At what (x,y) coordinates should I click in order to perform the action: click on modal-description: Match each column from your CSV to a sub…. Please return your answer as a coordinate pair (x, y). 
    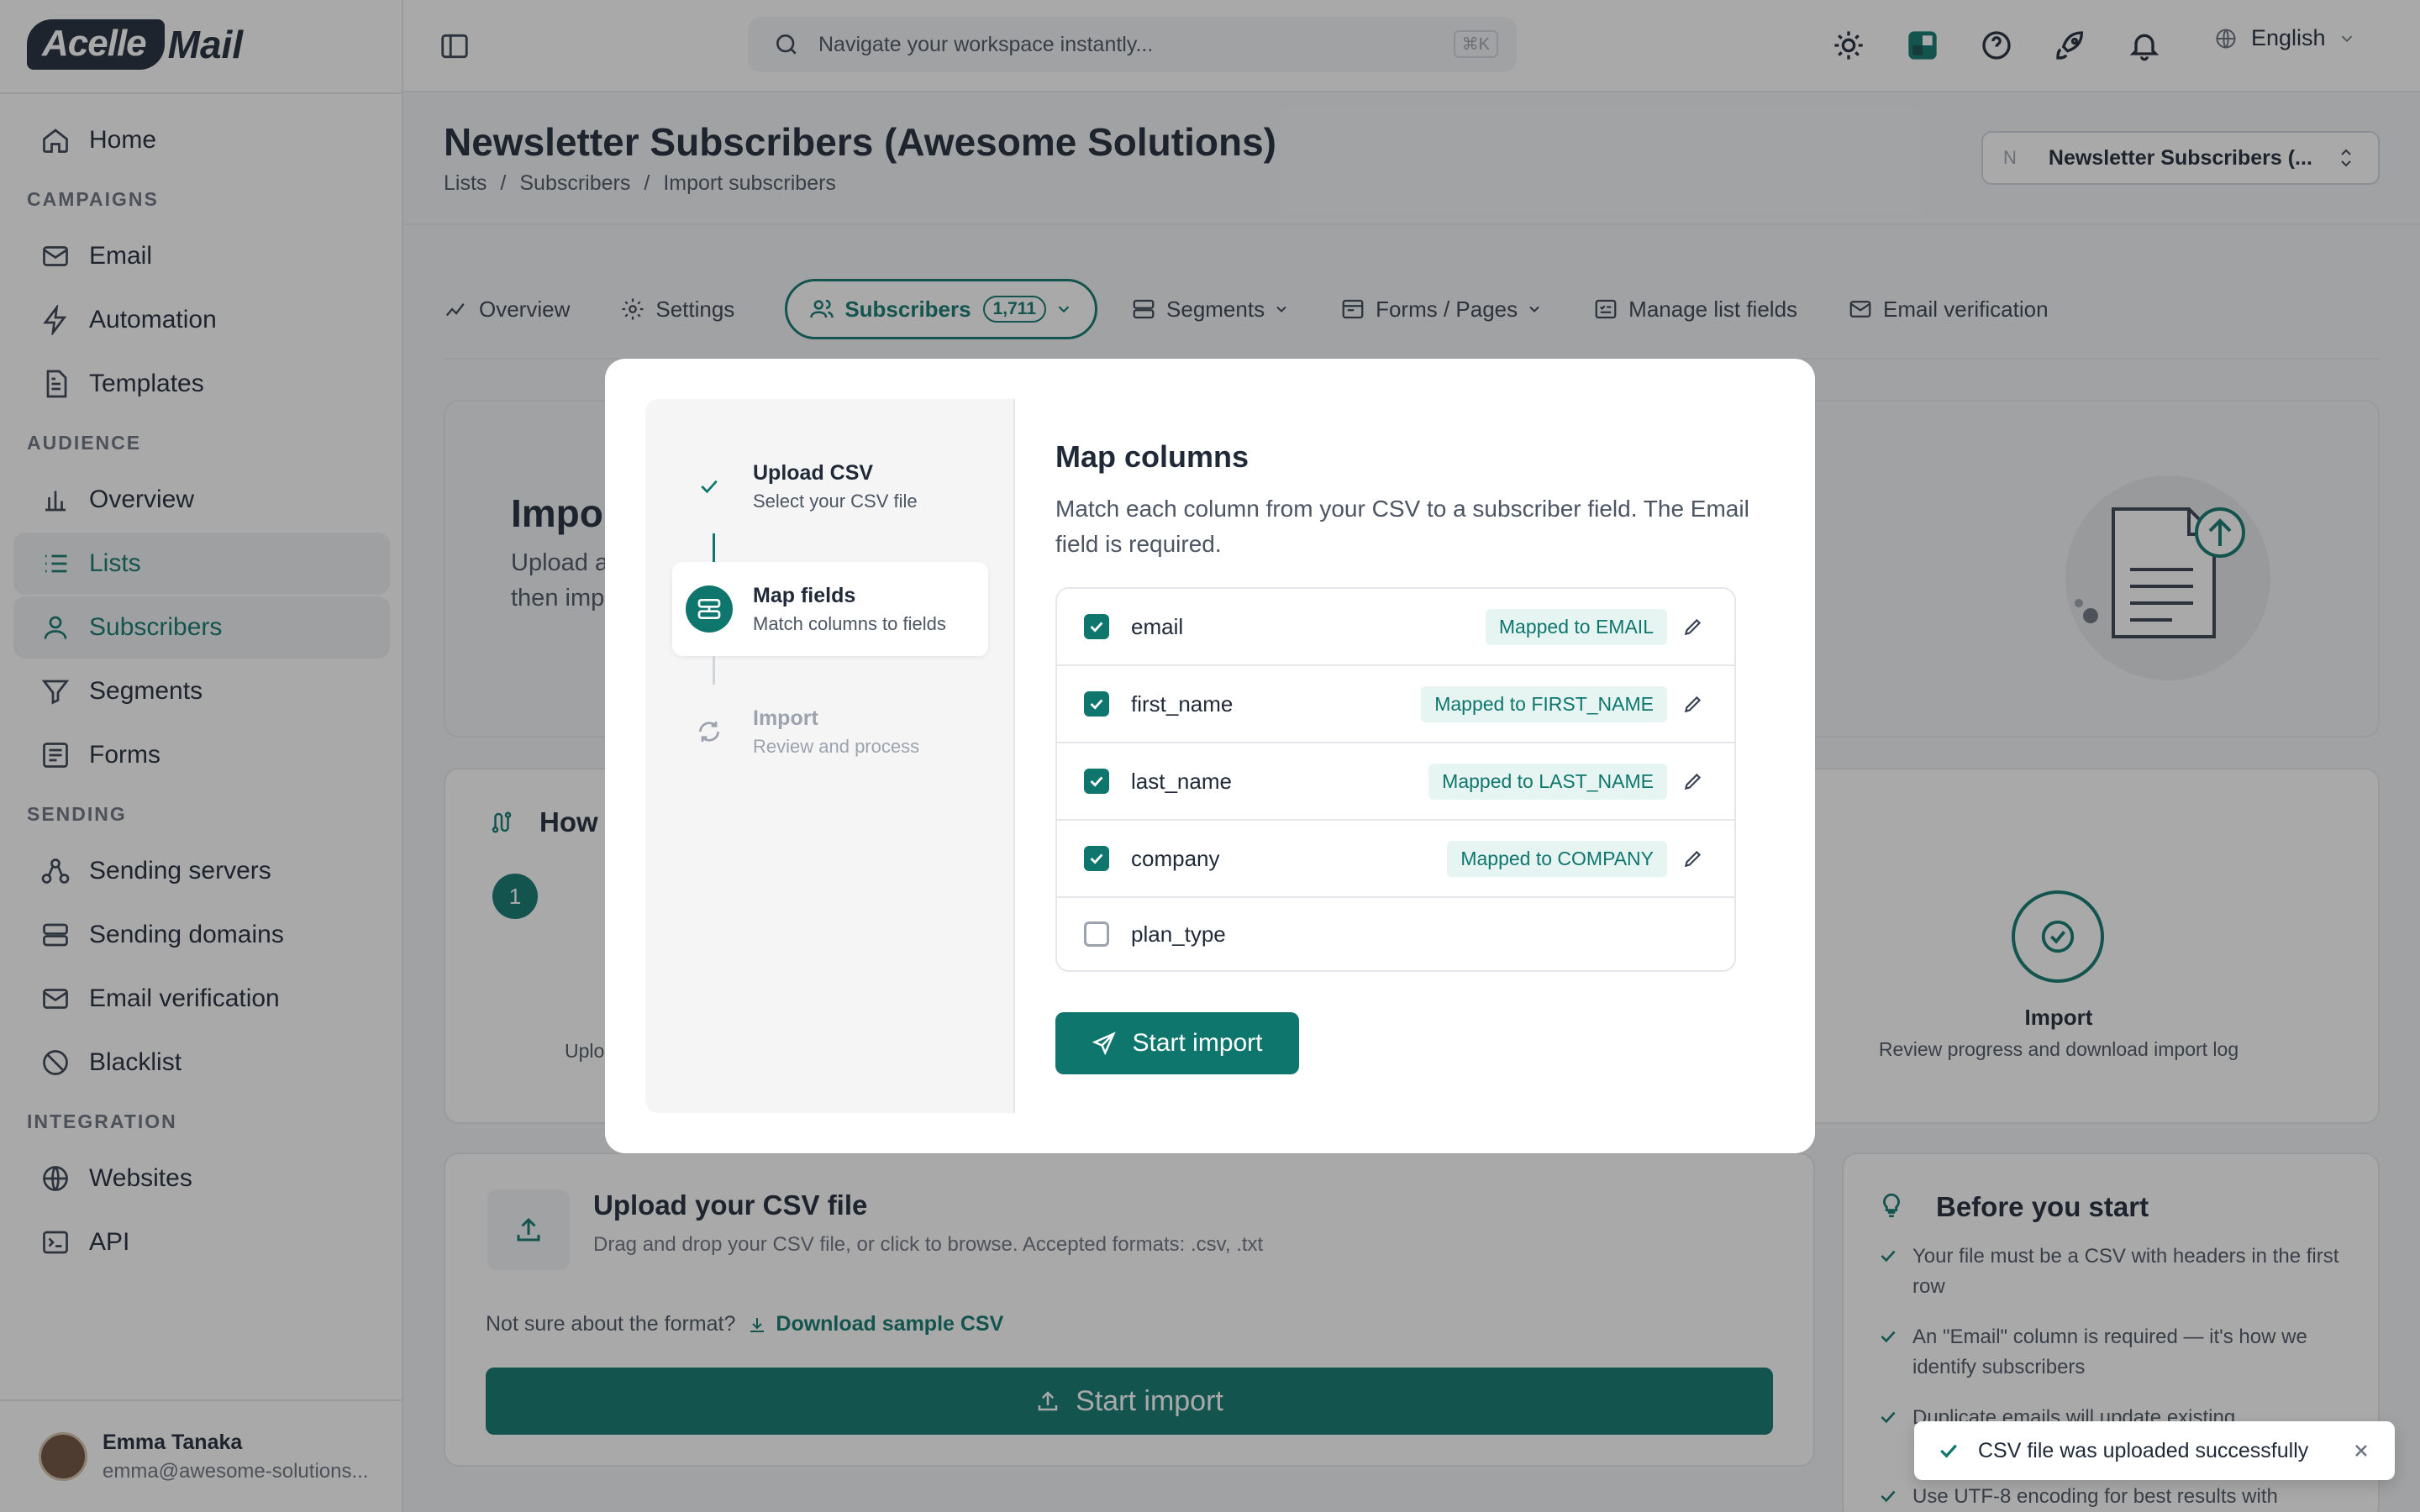
    Looking at the image, I should click on (1402, 526).